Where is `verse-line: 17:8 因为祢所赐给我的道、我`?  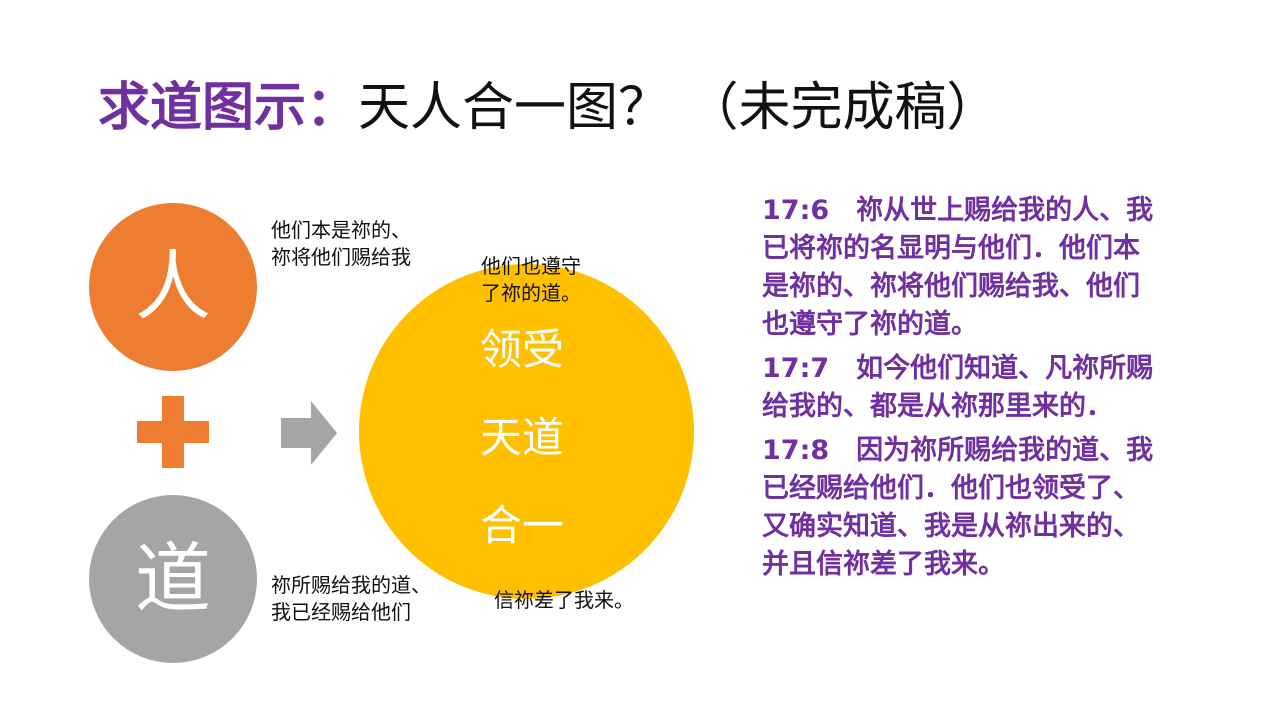
verse-line: 17:8 因为祢所赐给我的道、我 is located at coordinates (958, 450).